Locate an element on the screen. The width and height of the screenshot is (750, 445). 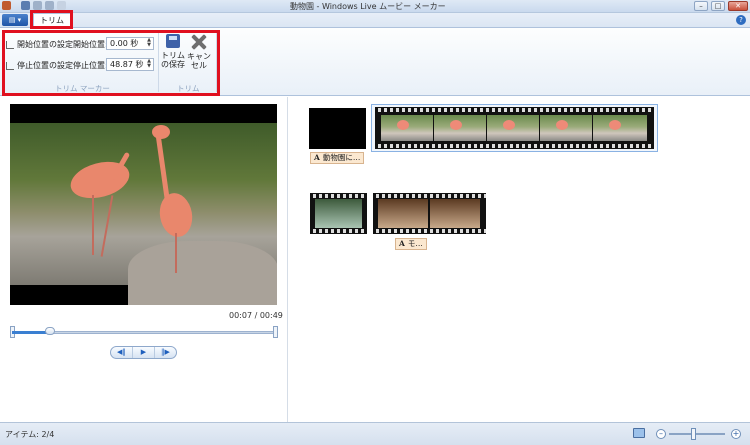
title-bar: 動物園 - Windows Live ムービー メーカー – □ ✕ is located at coordinates (375, 6).